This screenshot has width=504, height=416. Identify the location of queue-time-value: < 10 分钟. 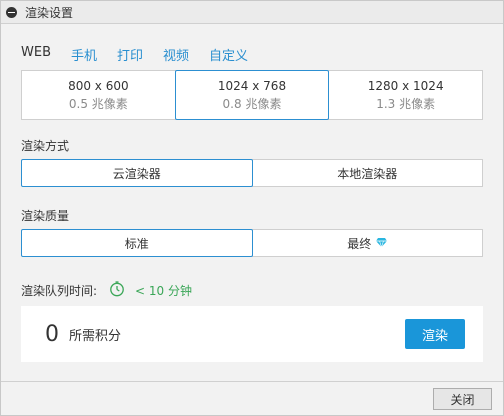
(164, 291).